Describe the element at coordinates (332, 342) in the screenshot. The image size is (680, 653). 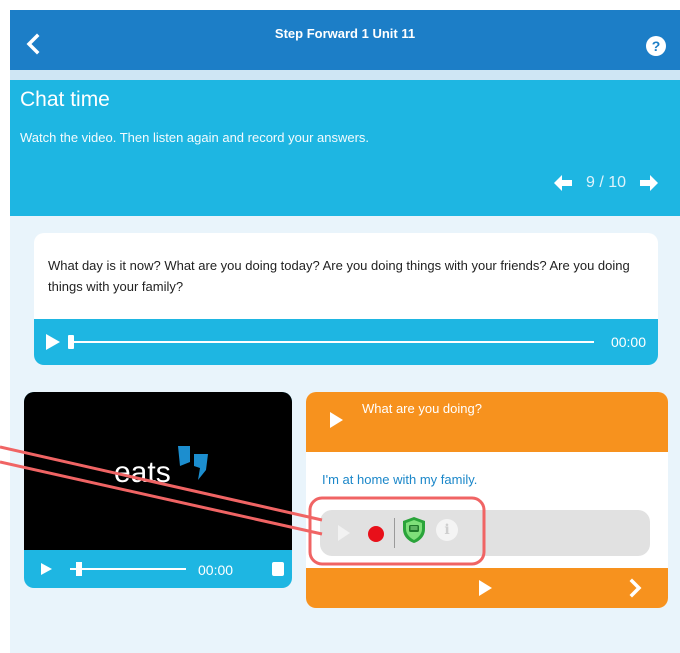
I see `audio-progress-track` at that location.